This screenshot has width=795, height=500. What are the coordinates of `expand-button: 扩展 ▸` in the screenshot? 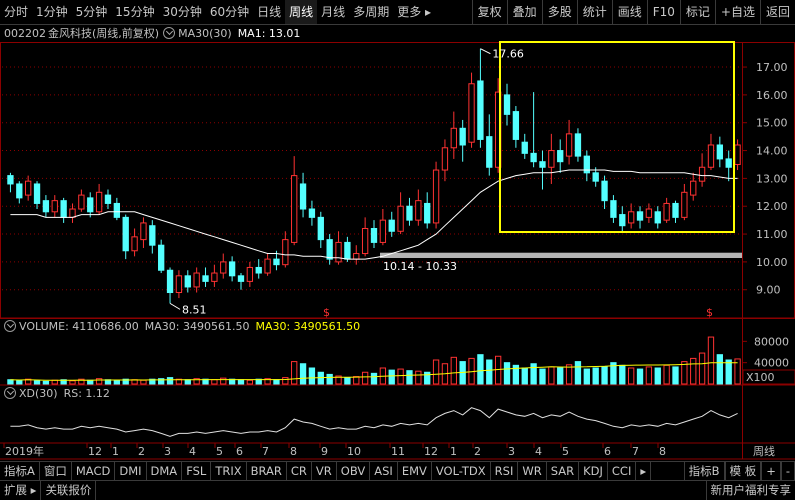 It's located at (20, 490).